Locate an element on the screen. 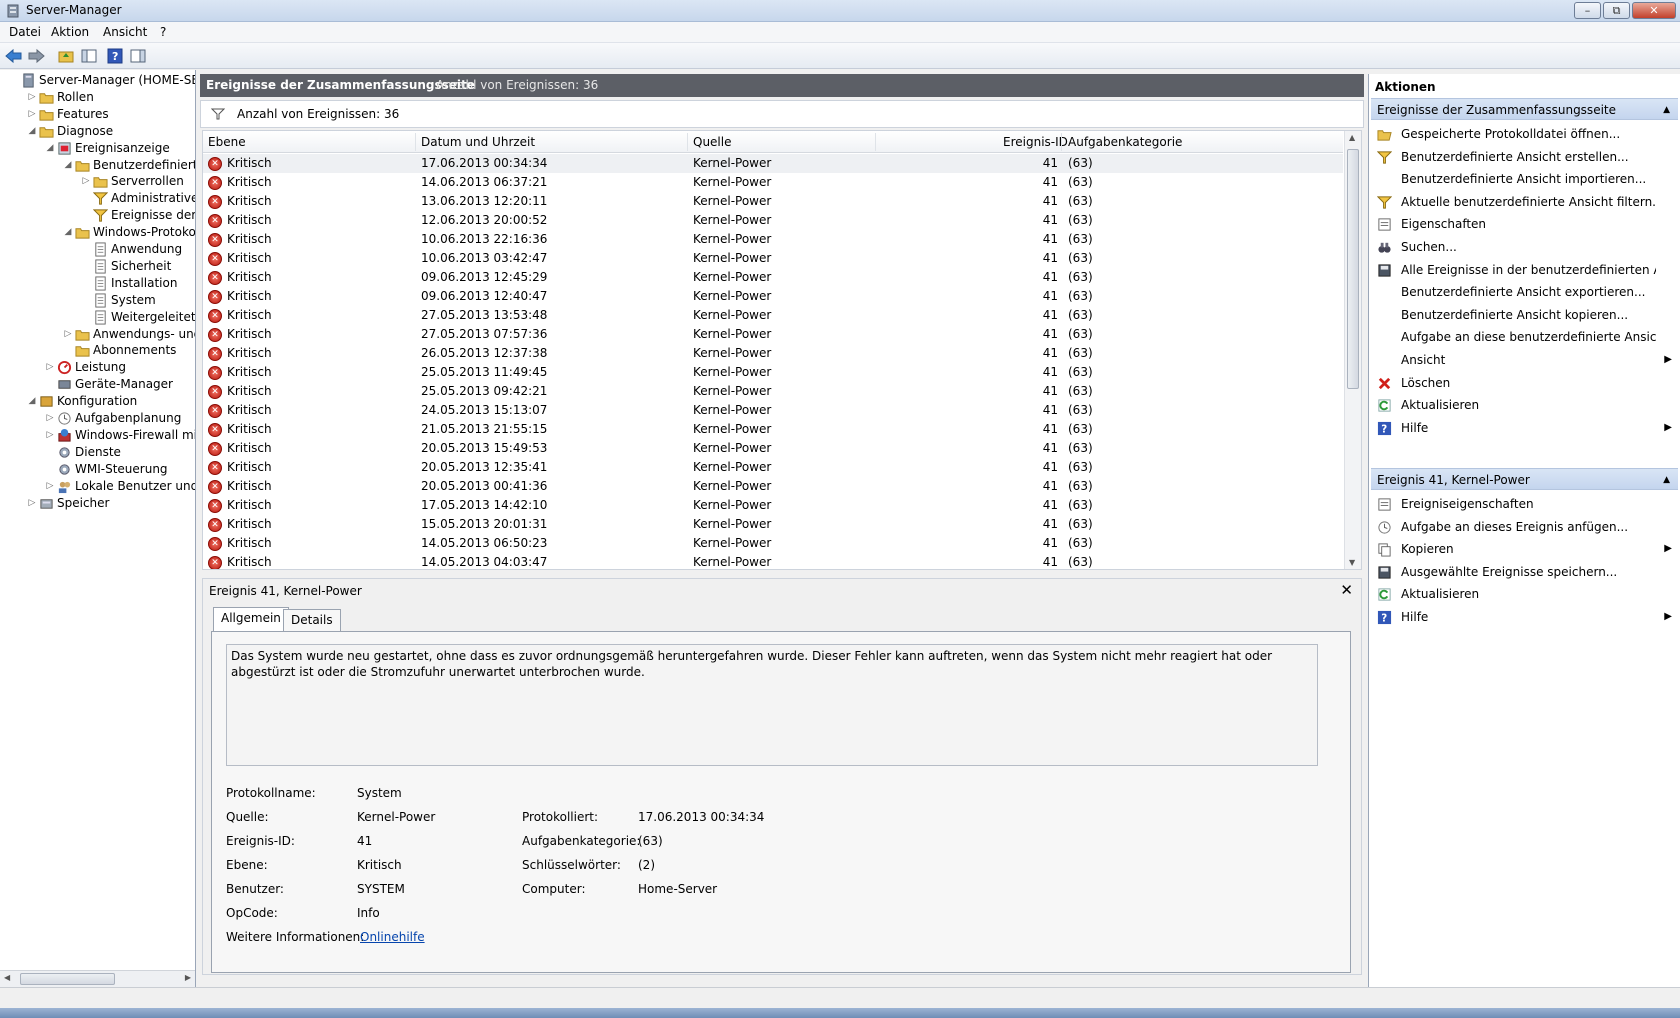 Image resolution: width=1680 pixels, height=1018 pixels. action-item: Eigenschaften is located at coordinates (1524, 224).